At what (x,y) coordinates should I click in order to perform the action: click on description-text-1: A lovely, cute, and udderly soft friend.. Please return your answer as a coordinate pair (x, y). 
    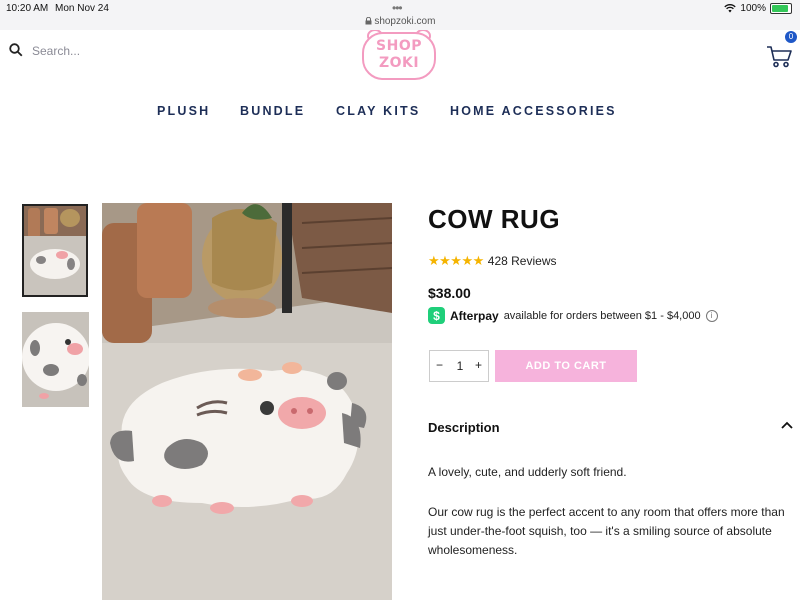
    Looking at the image, I should click on (527, 472).